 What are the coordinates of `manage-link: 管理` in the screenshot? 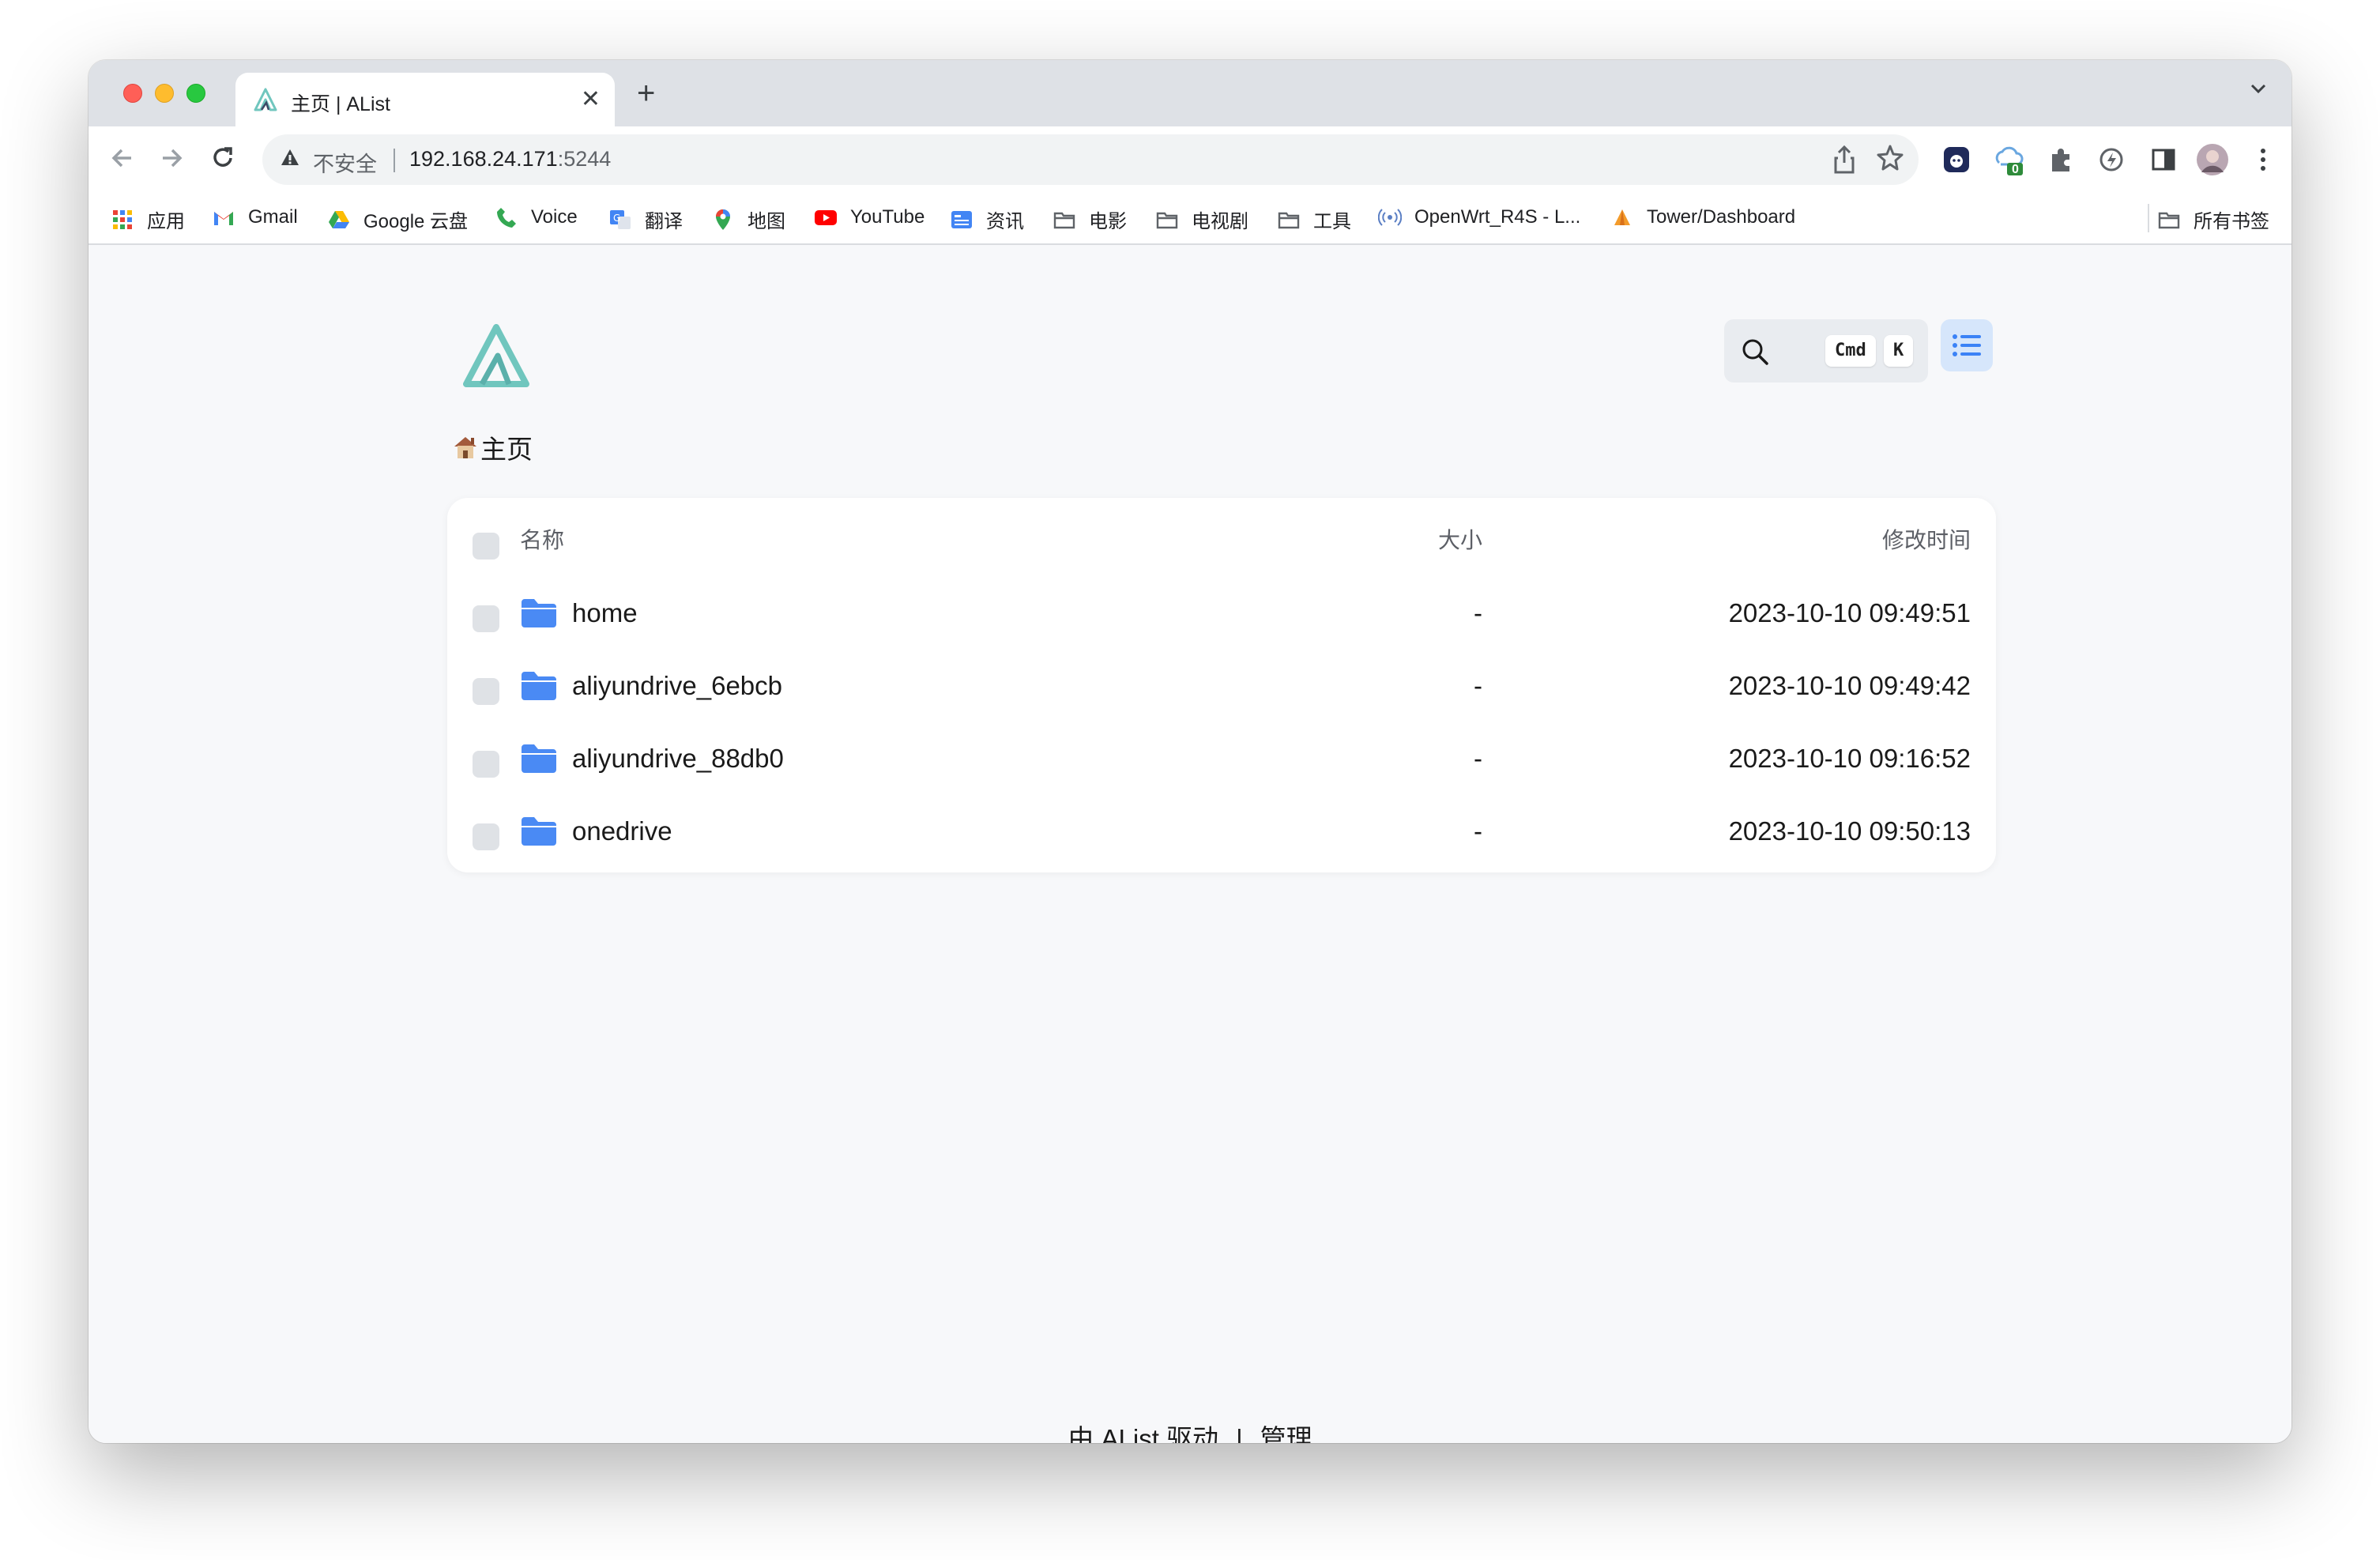 It's located at (1286, 1433).